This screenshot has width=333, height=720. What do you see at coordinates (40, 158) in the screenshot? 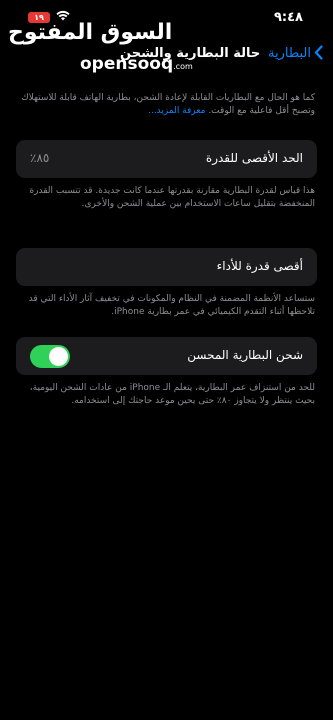
I see `max-capacity-value: ٪٨٥` at bounding box center [40, 158].